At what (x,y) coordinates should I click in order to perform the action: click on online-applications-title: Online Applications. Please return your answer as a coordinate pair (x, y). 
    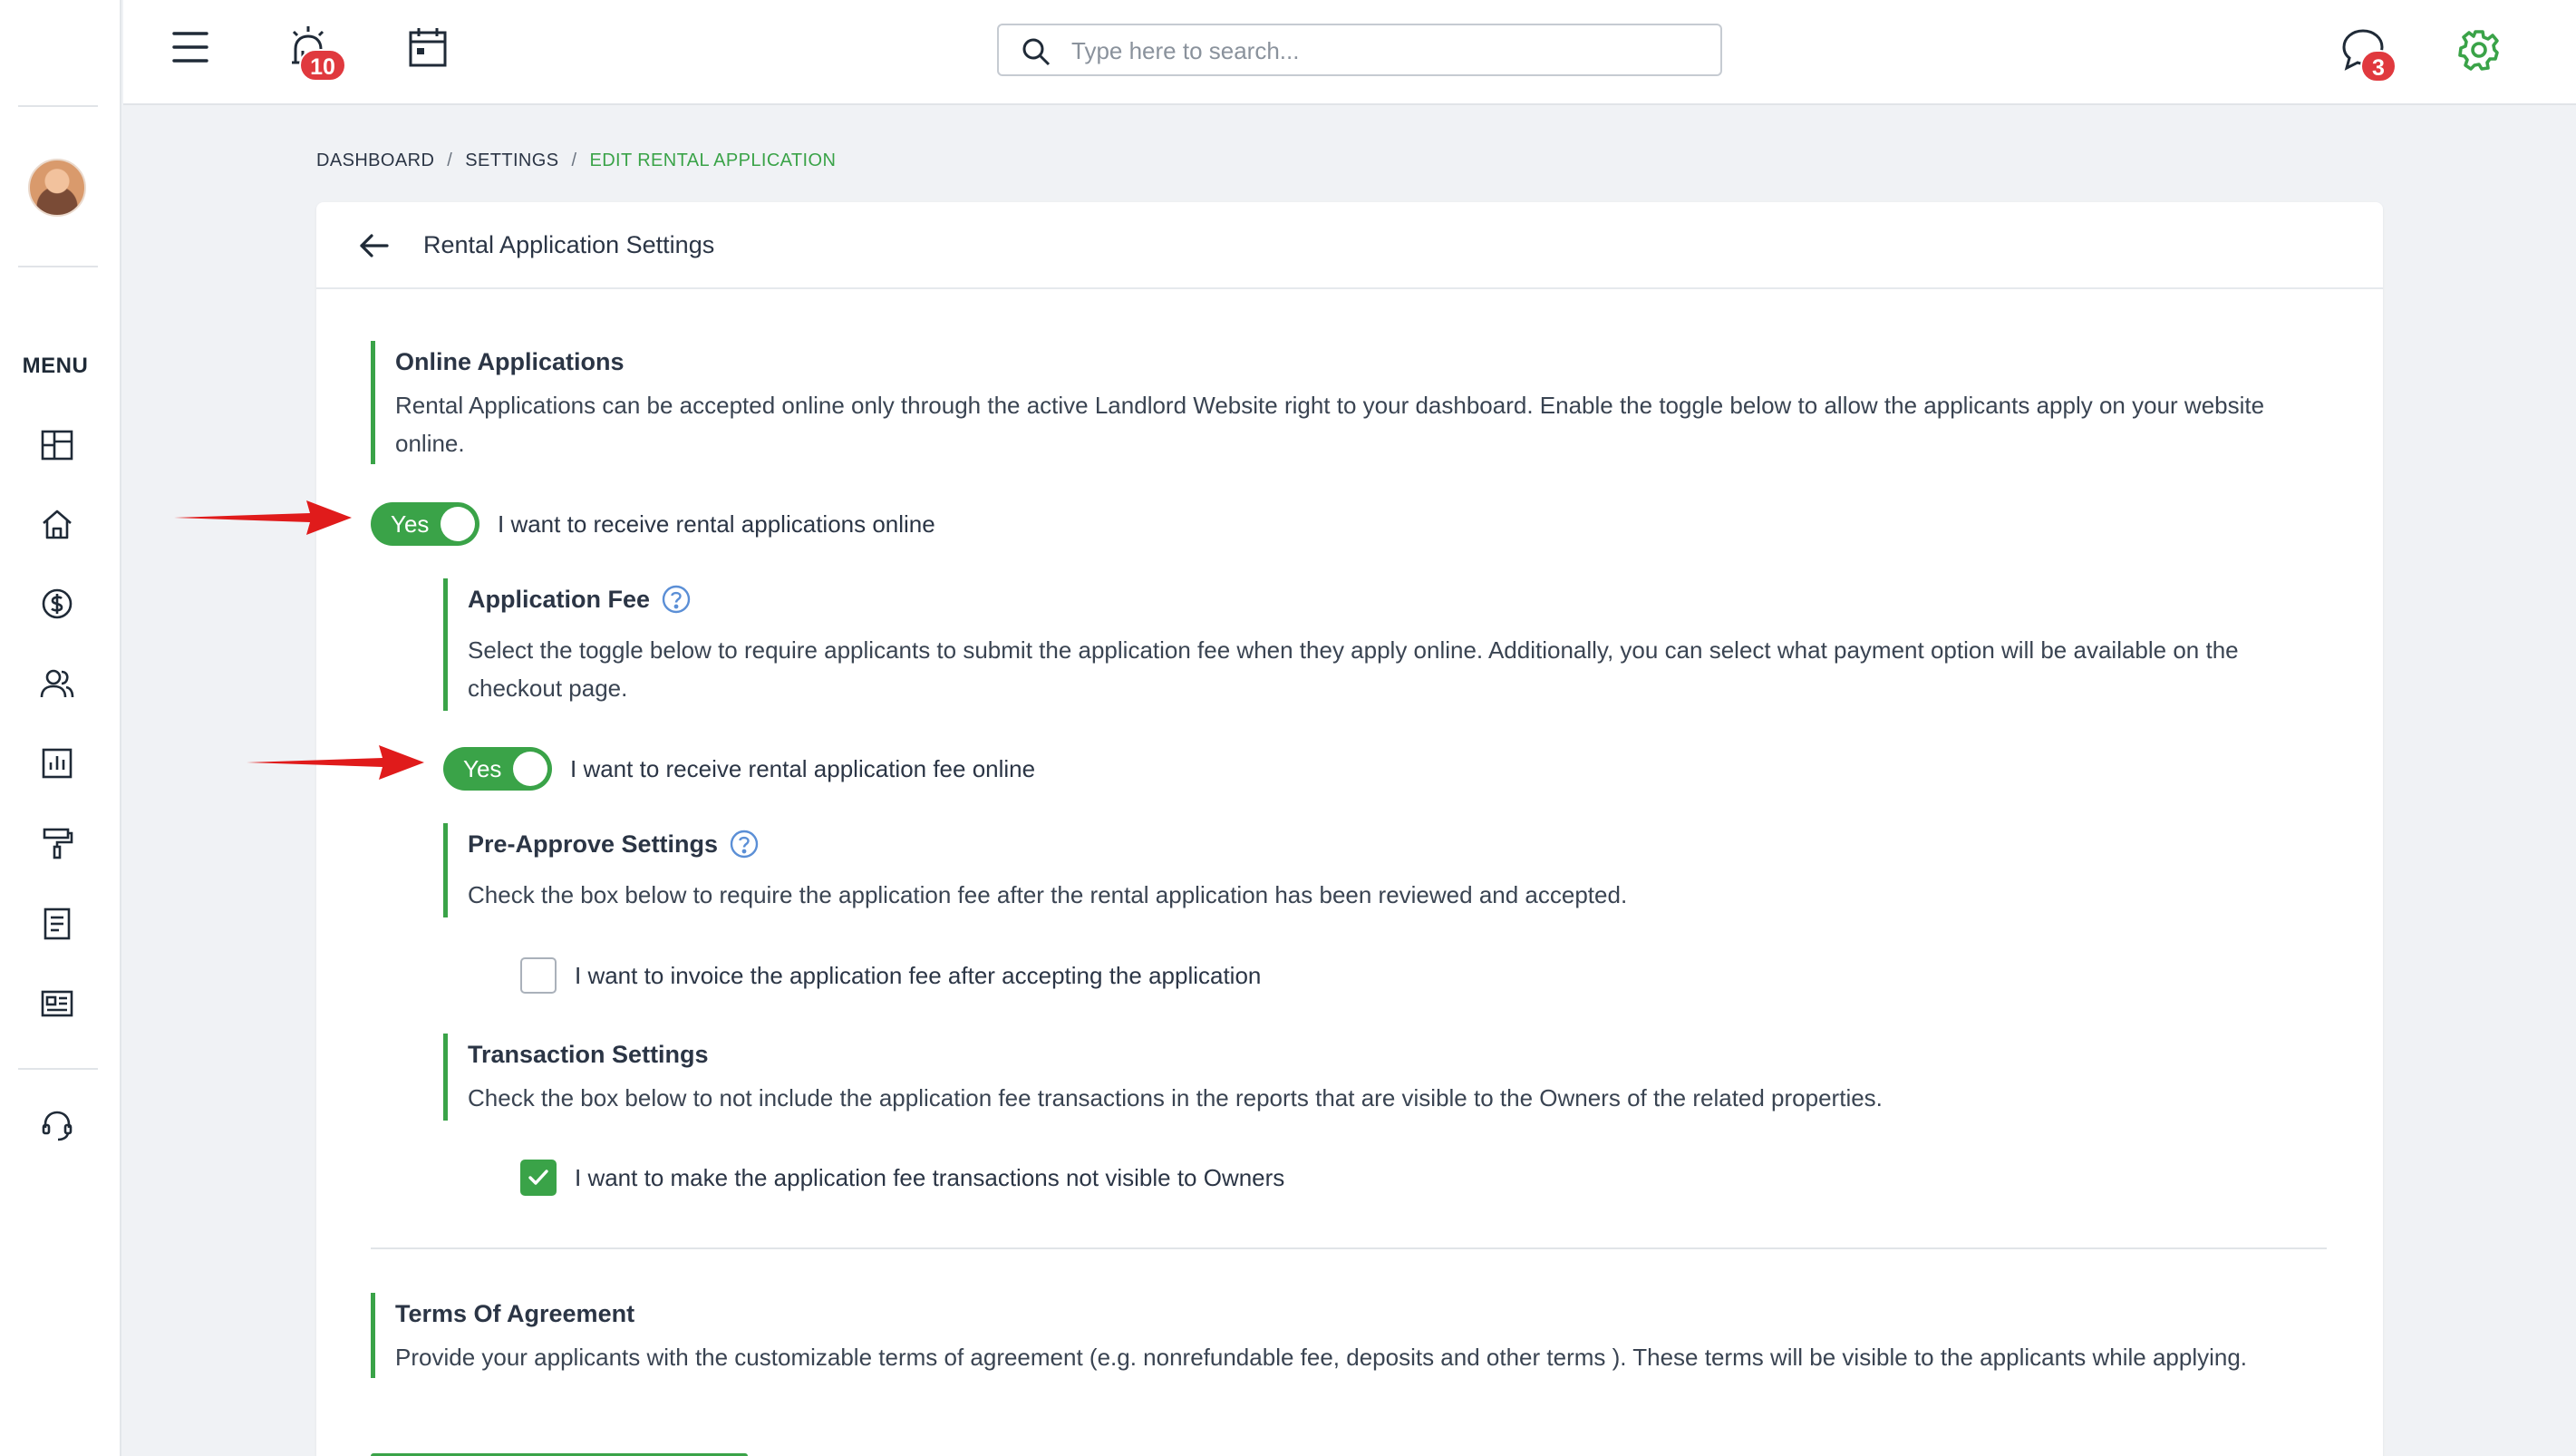
    Looking at the image, I should click on (510, 362).